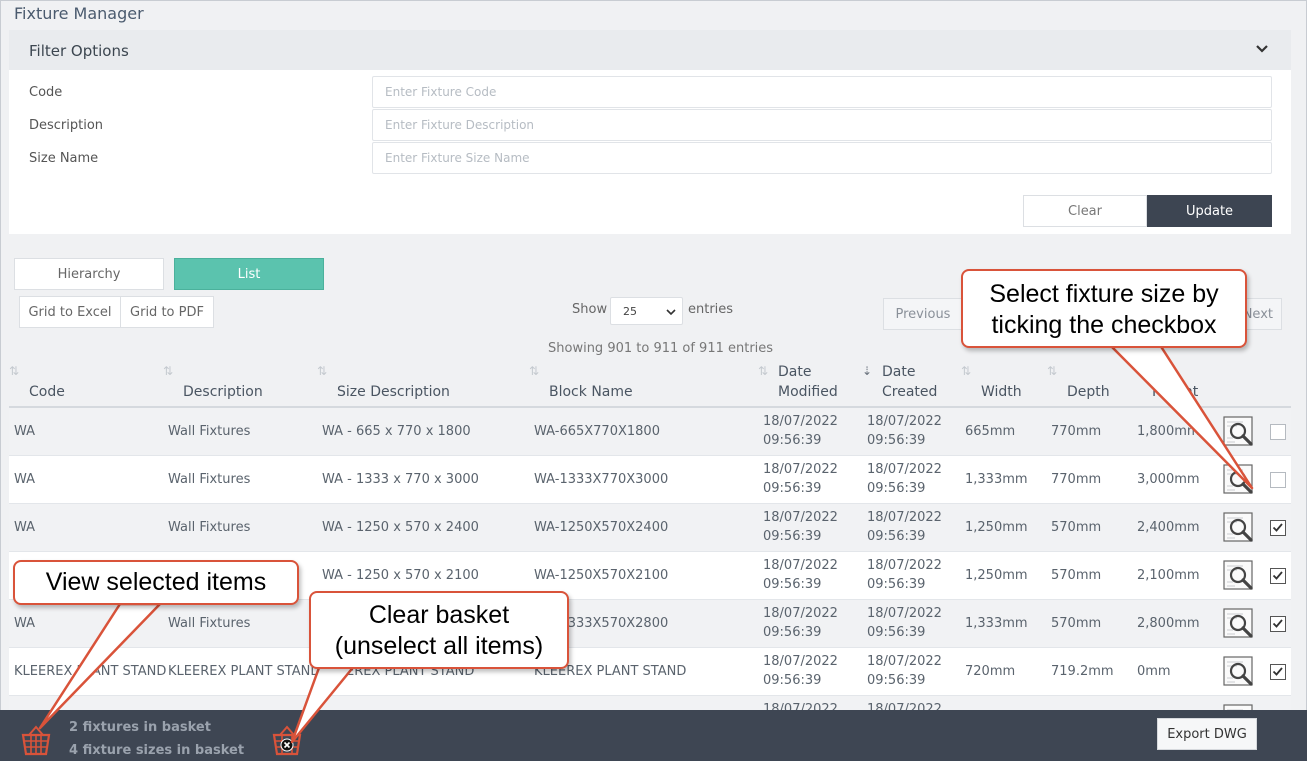 The width and height of the screenshot is (1307, 761). I want to click on cell-block-name: WA-1250X570X2400, so click(601, 527).